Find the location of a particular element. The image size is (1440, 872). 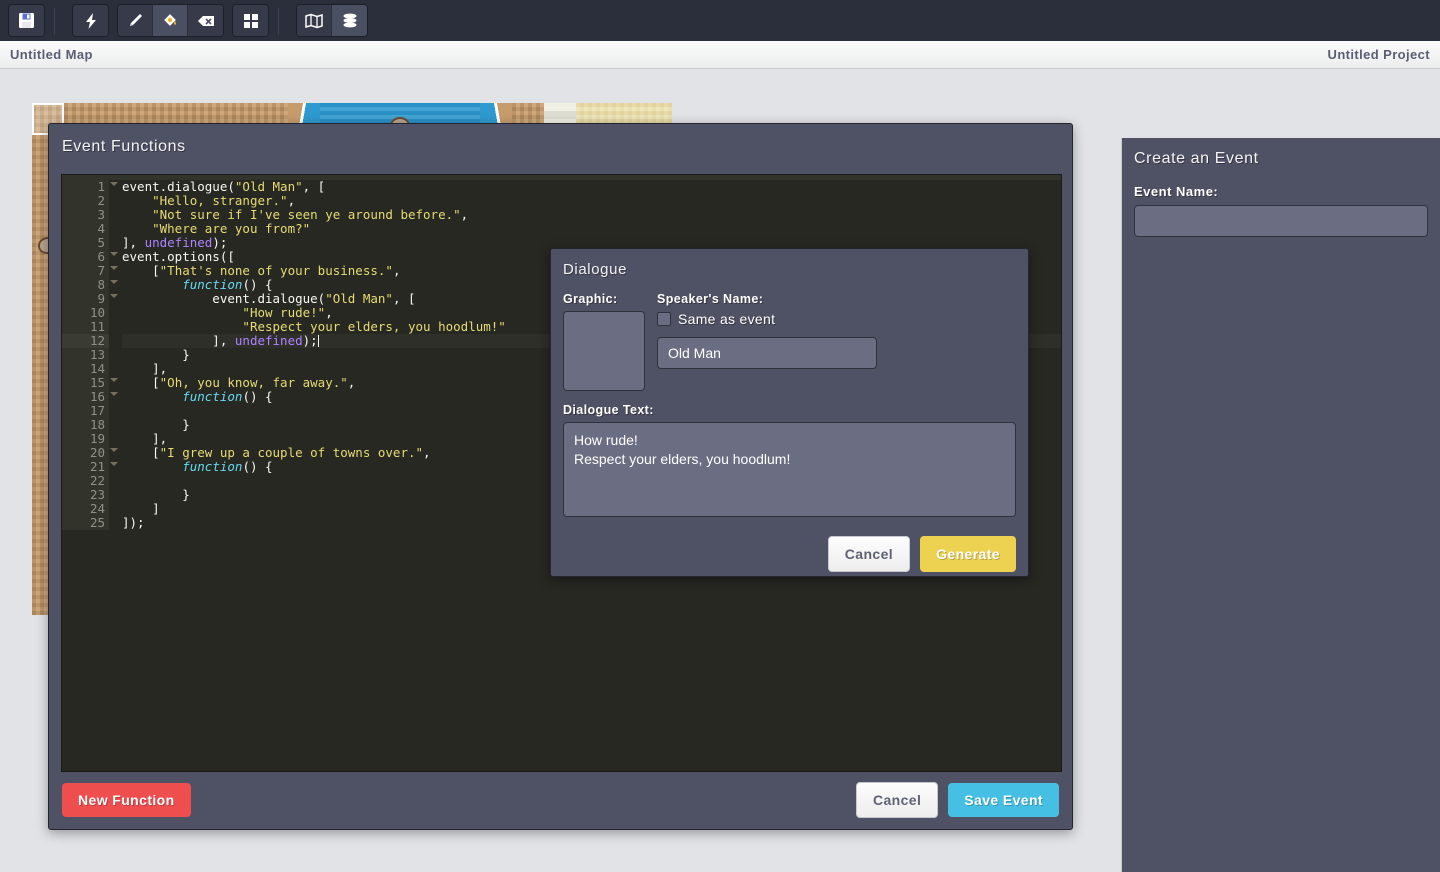

events-button is located at coordinates (90, 20).